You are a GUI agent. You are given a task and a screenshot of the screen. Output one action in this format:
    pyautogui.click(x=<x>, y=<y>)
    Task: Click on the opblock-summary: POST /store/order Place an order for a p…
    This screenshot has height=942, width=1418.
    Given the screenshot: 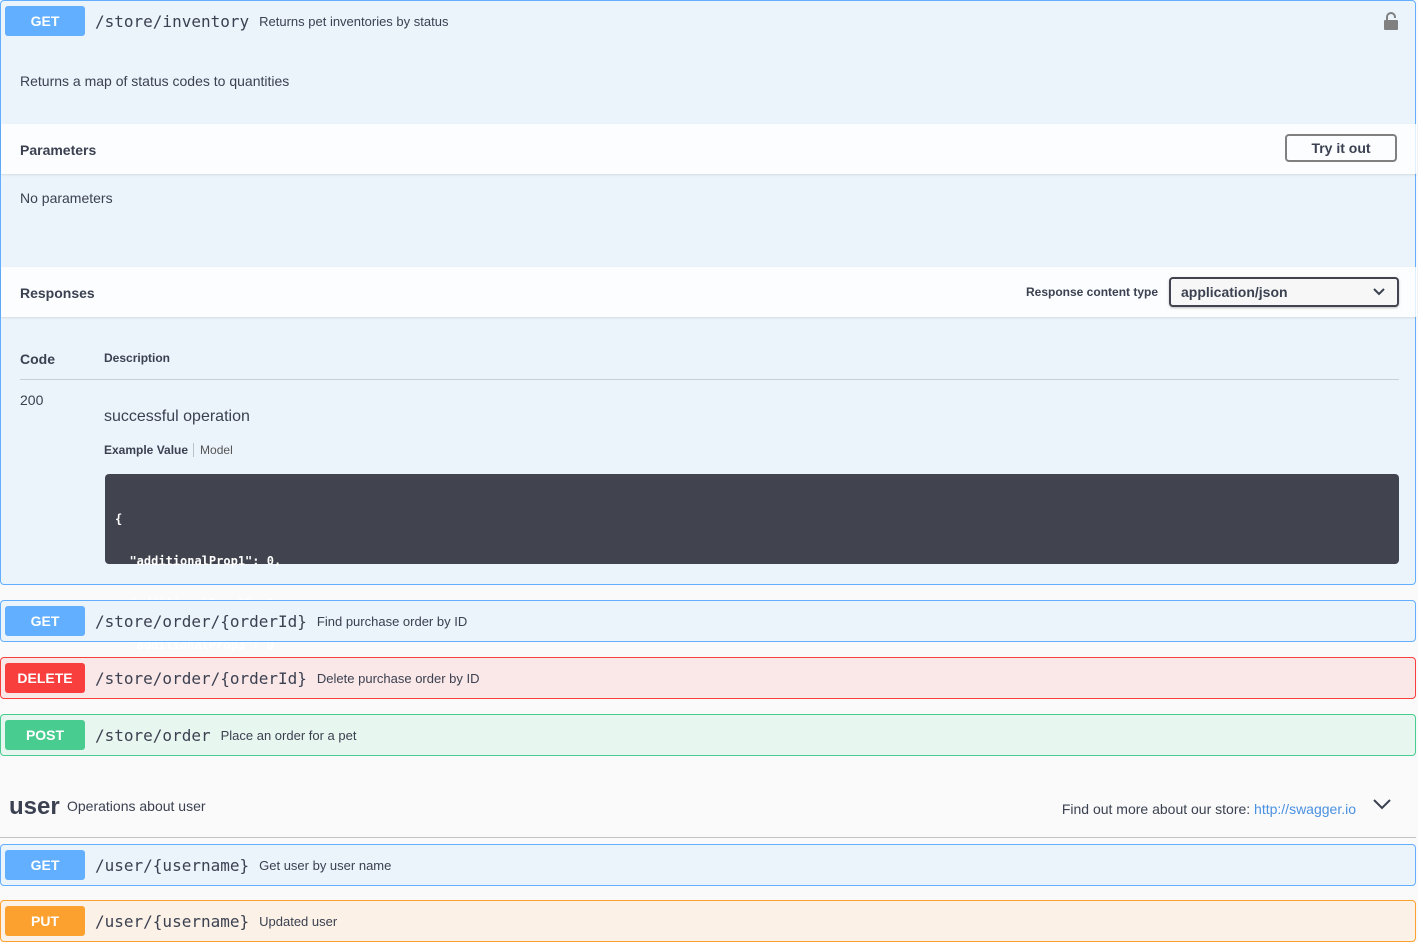 What is the action you would take?
    pyautogui.click(x=708, y=735)
    